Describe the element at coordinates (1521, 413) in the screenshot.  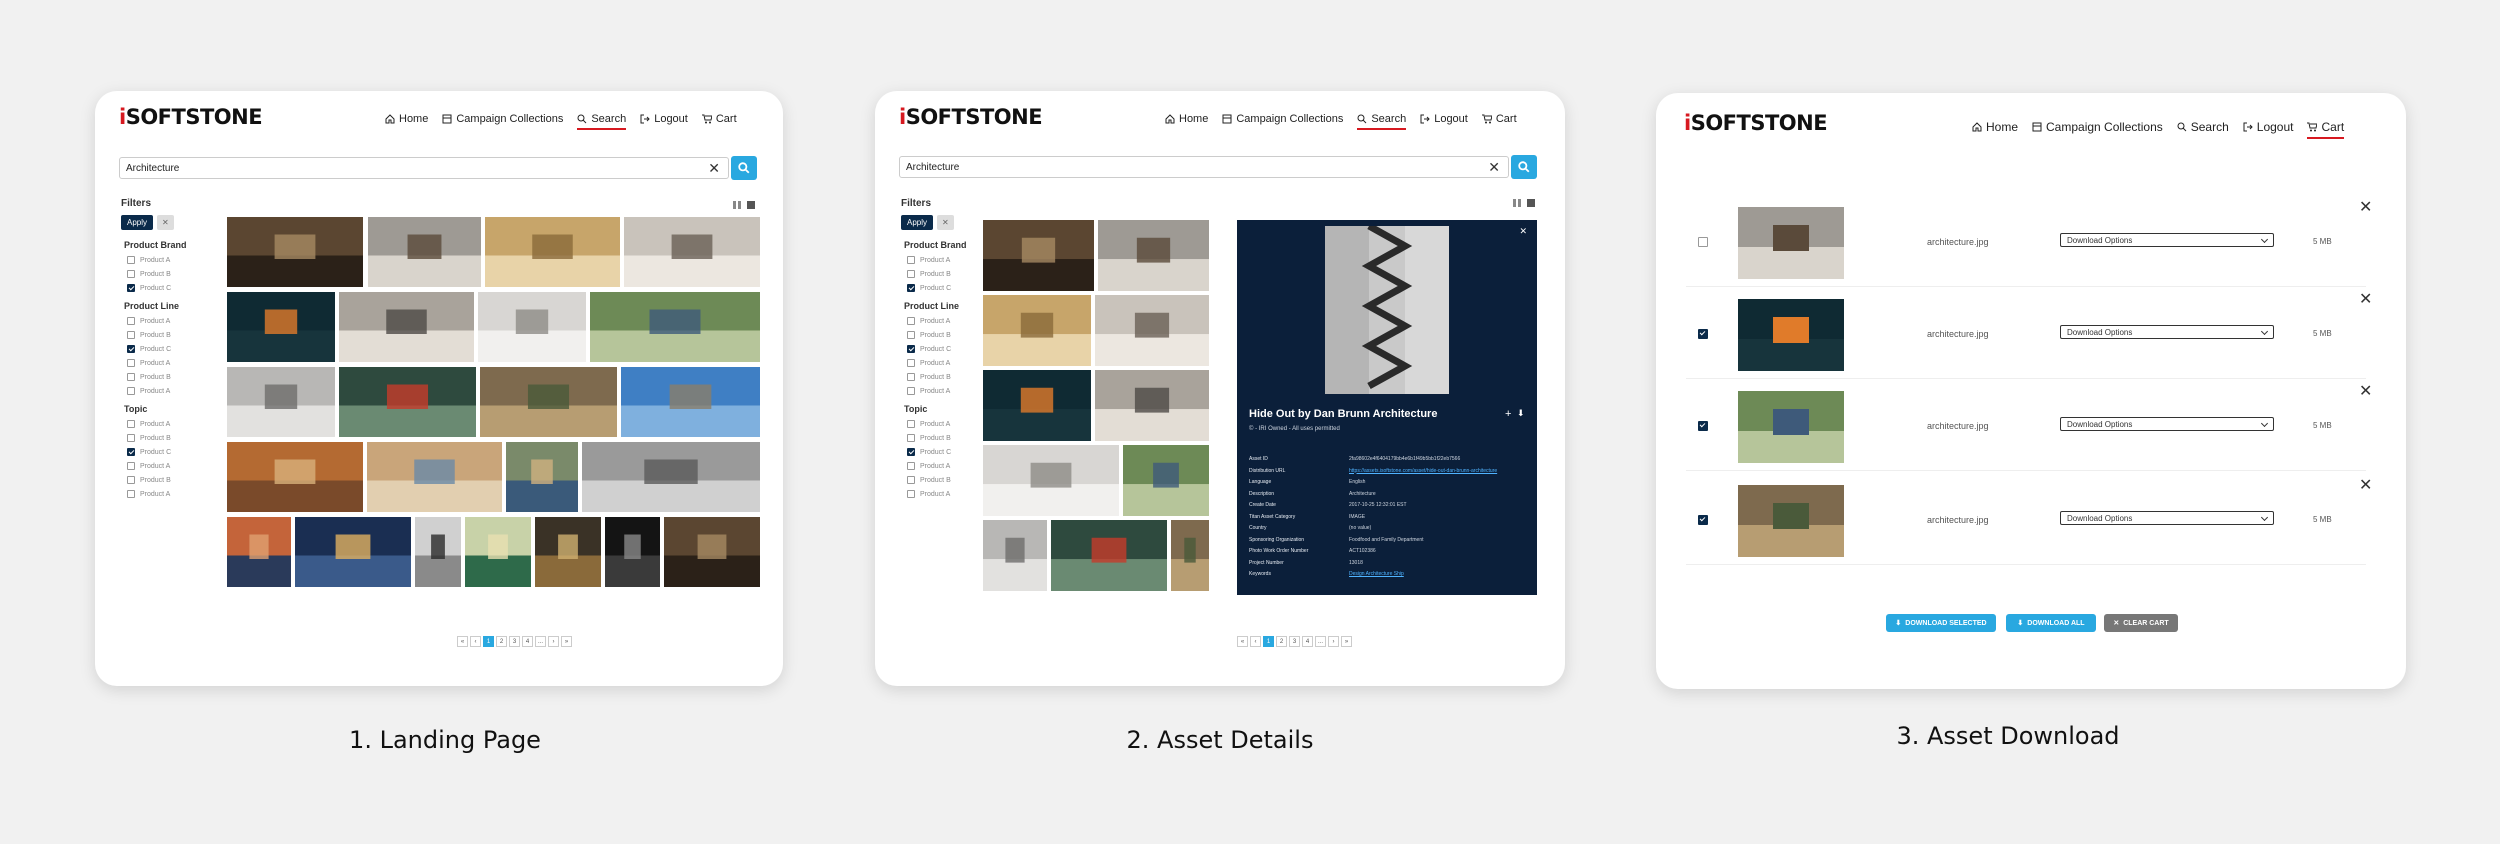
I see `download-icon: ⬇` at that location.